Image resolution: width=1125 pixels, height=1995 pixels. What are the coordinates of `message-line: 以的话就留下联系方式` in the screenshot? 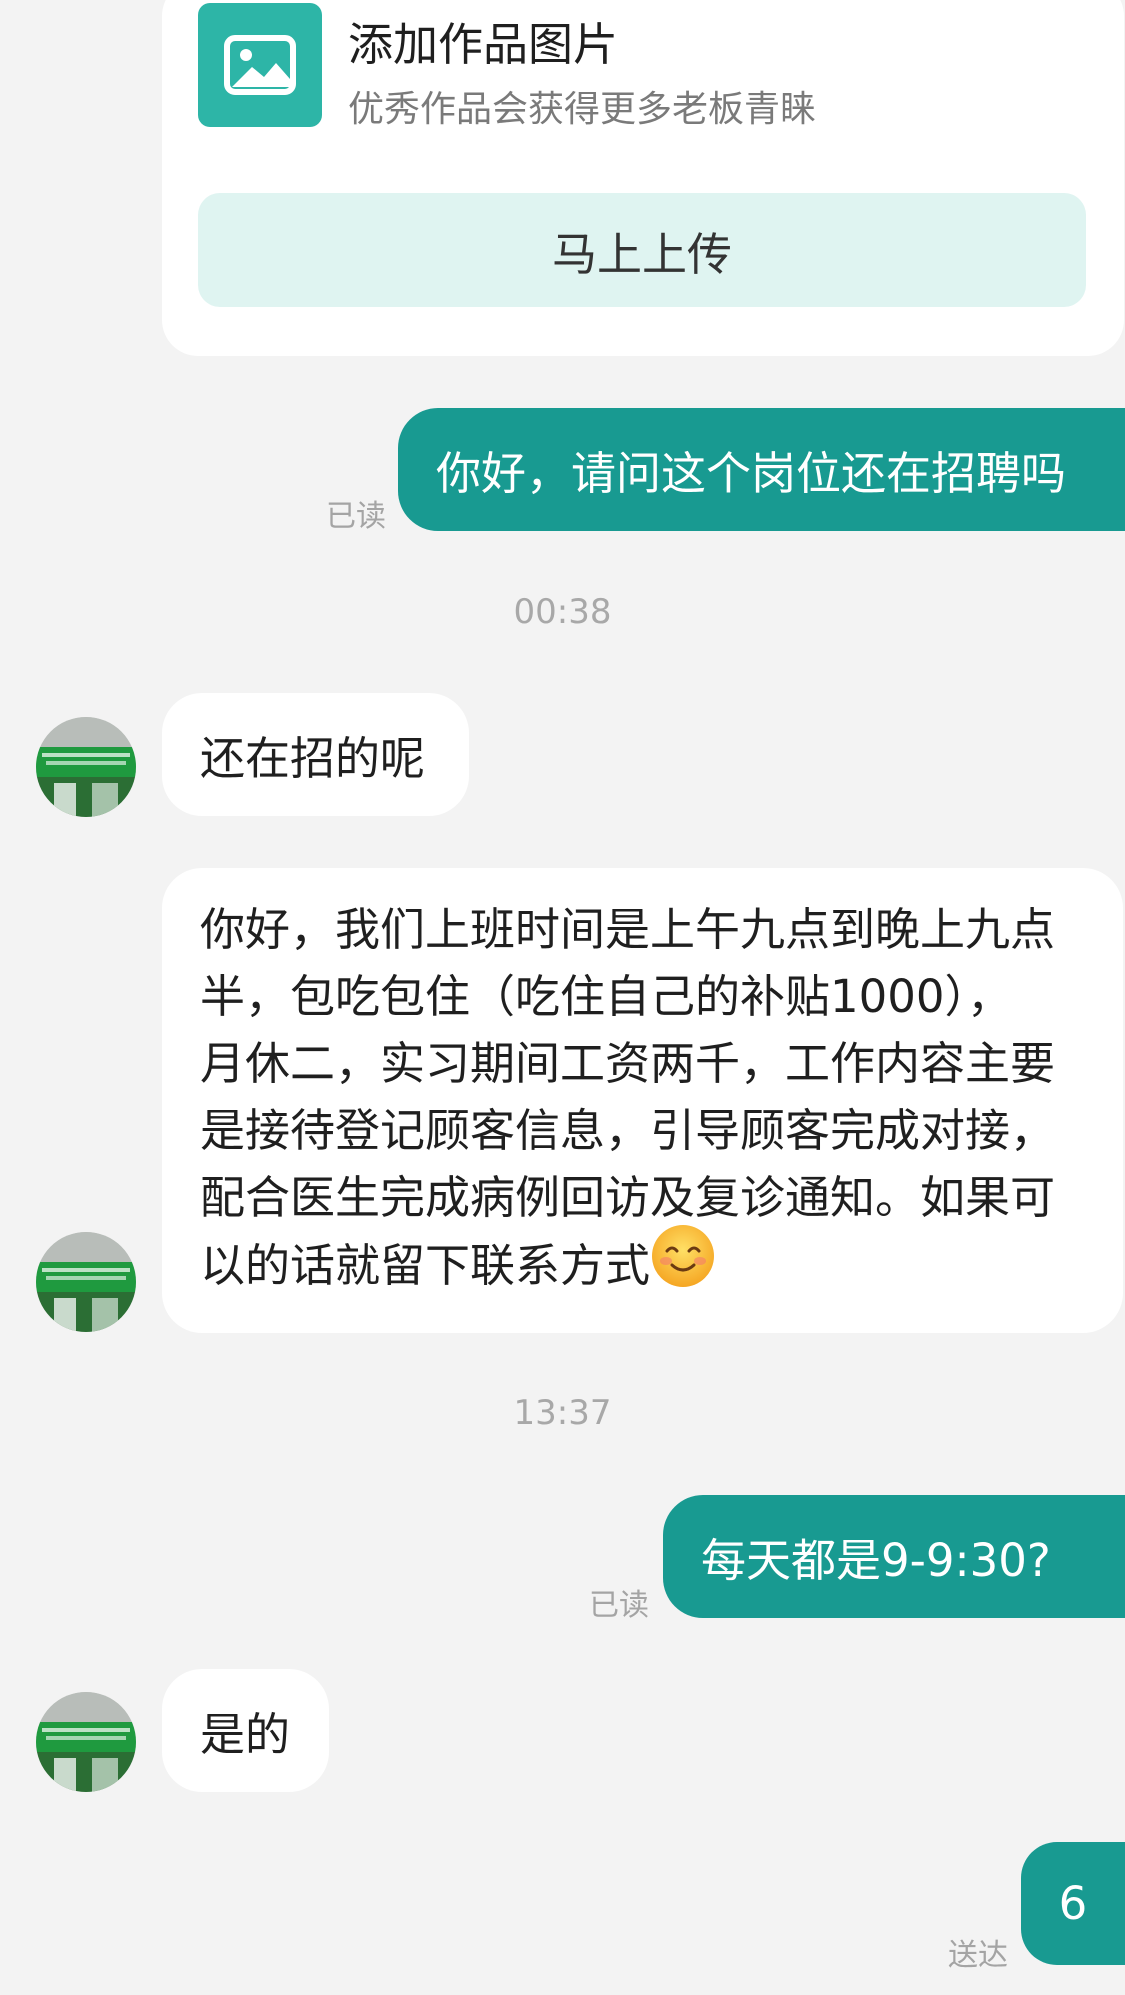 It's located at (425, 1265).